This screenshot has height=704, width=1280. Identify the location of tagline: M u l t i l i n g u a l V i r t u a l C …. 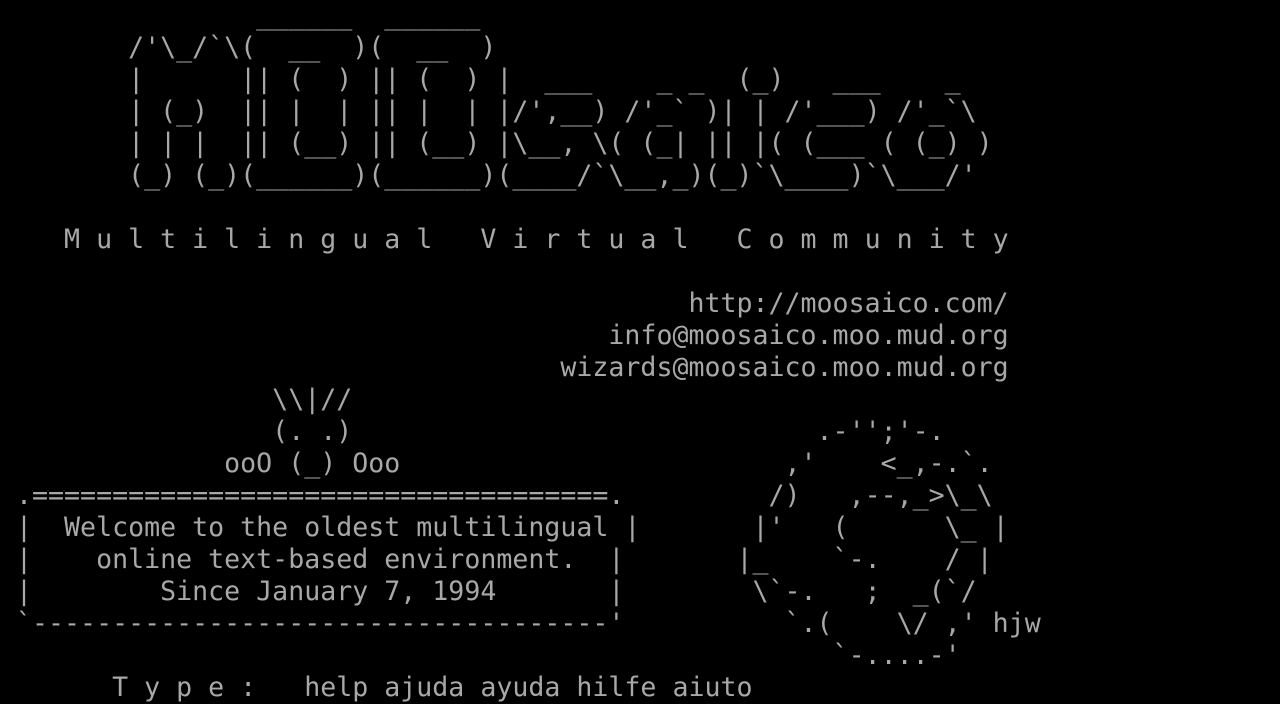
(504, 239).